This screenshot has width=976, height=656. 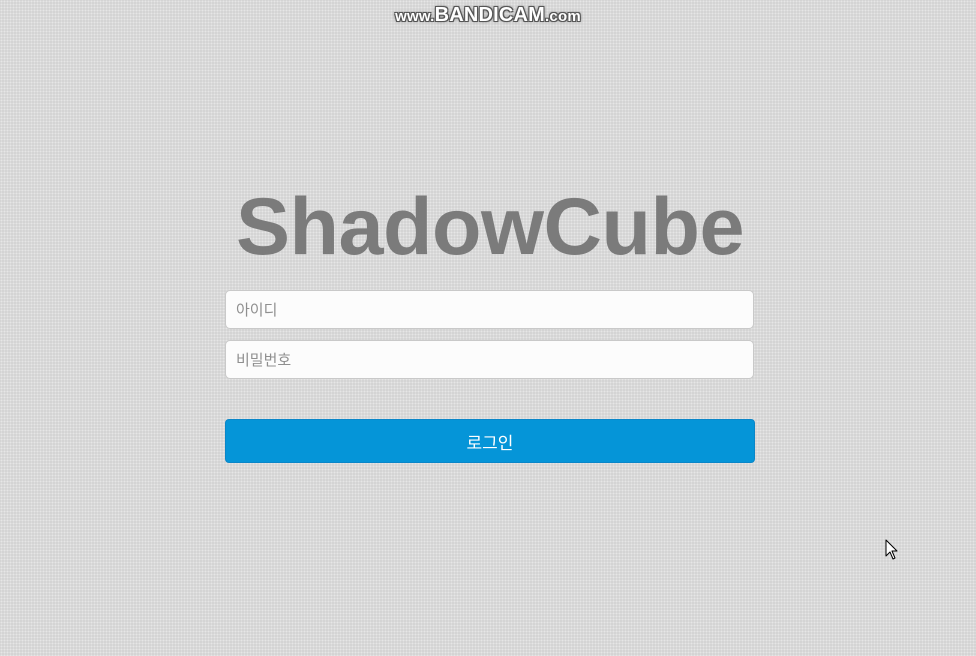 I want to click on login-button: 로그인, so click(x=490, y=441).